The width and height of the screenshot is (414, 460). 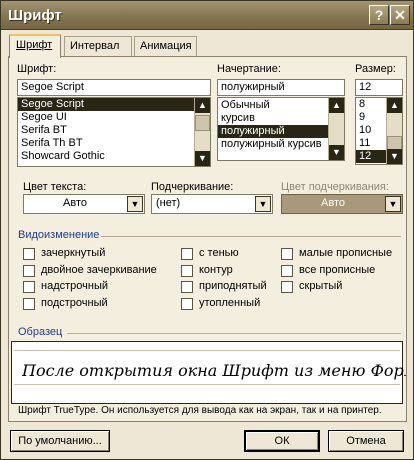 What do you see at coordinates (335, 187) in the screenshot?
I see `underline-color-label: Цвет подчеркивания:` at bounding box center [335, 187].